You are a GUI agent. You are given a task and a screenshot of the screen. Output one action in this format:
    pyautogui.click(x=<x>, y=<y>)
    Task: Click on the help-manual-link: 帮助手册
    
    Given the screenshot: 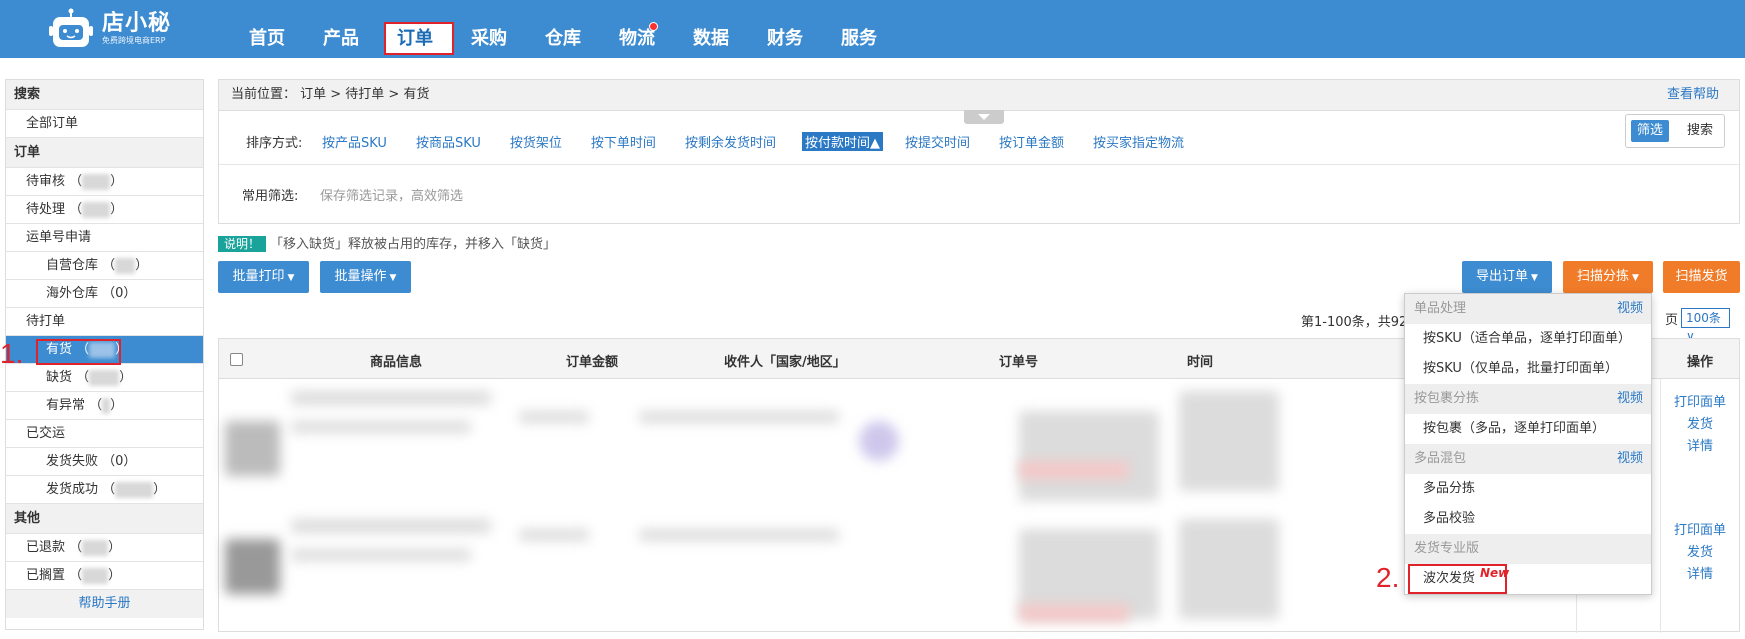 What is the action you would take?
    pyautogui.click(x=104, y=604)
    